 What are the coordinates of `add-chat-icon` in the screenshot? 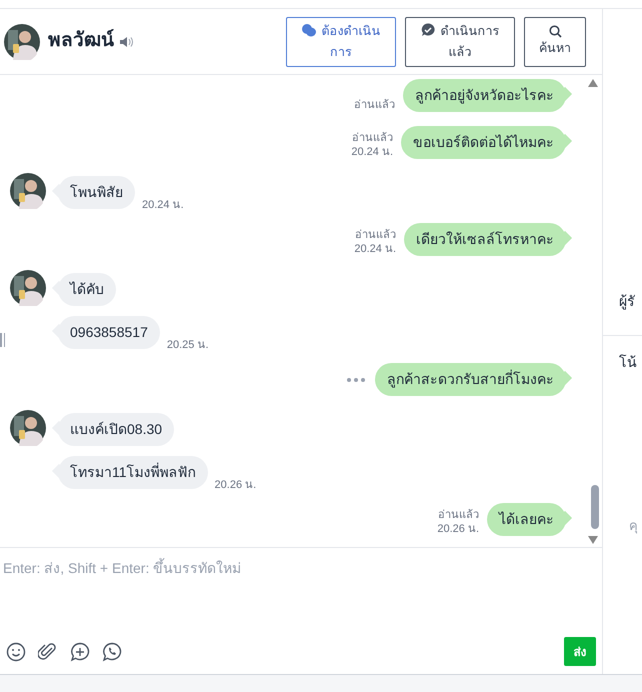 It's located at (80, 652).